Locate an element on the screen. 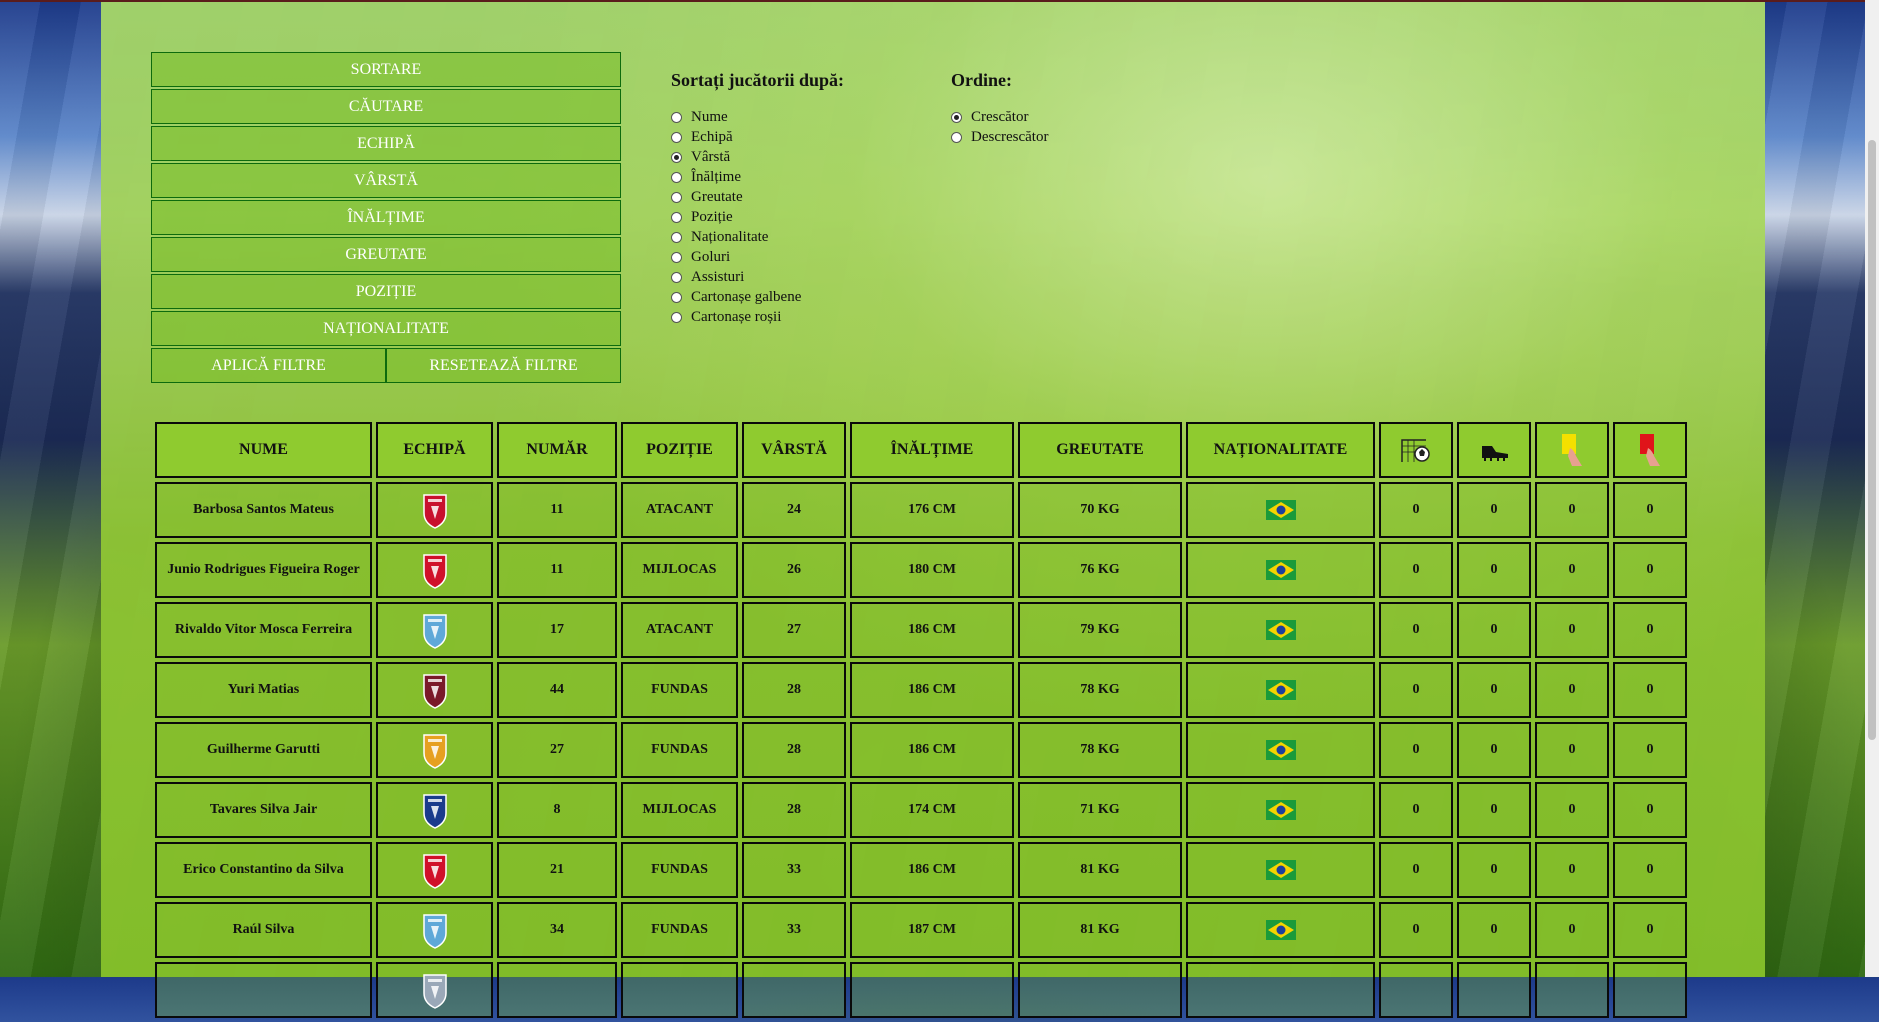  goals-cell is located at coordinates (1416, 990).